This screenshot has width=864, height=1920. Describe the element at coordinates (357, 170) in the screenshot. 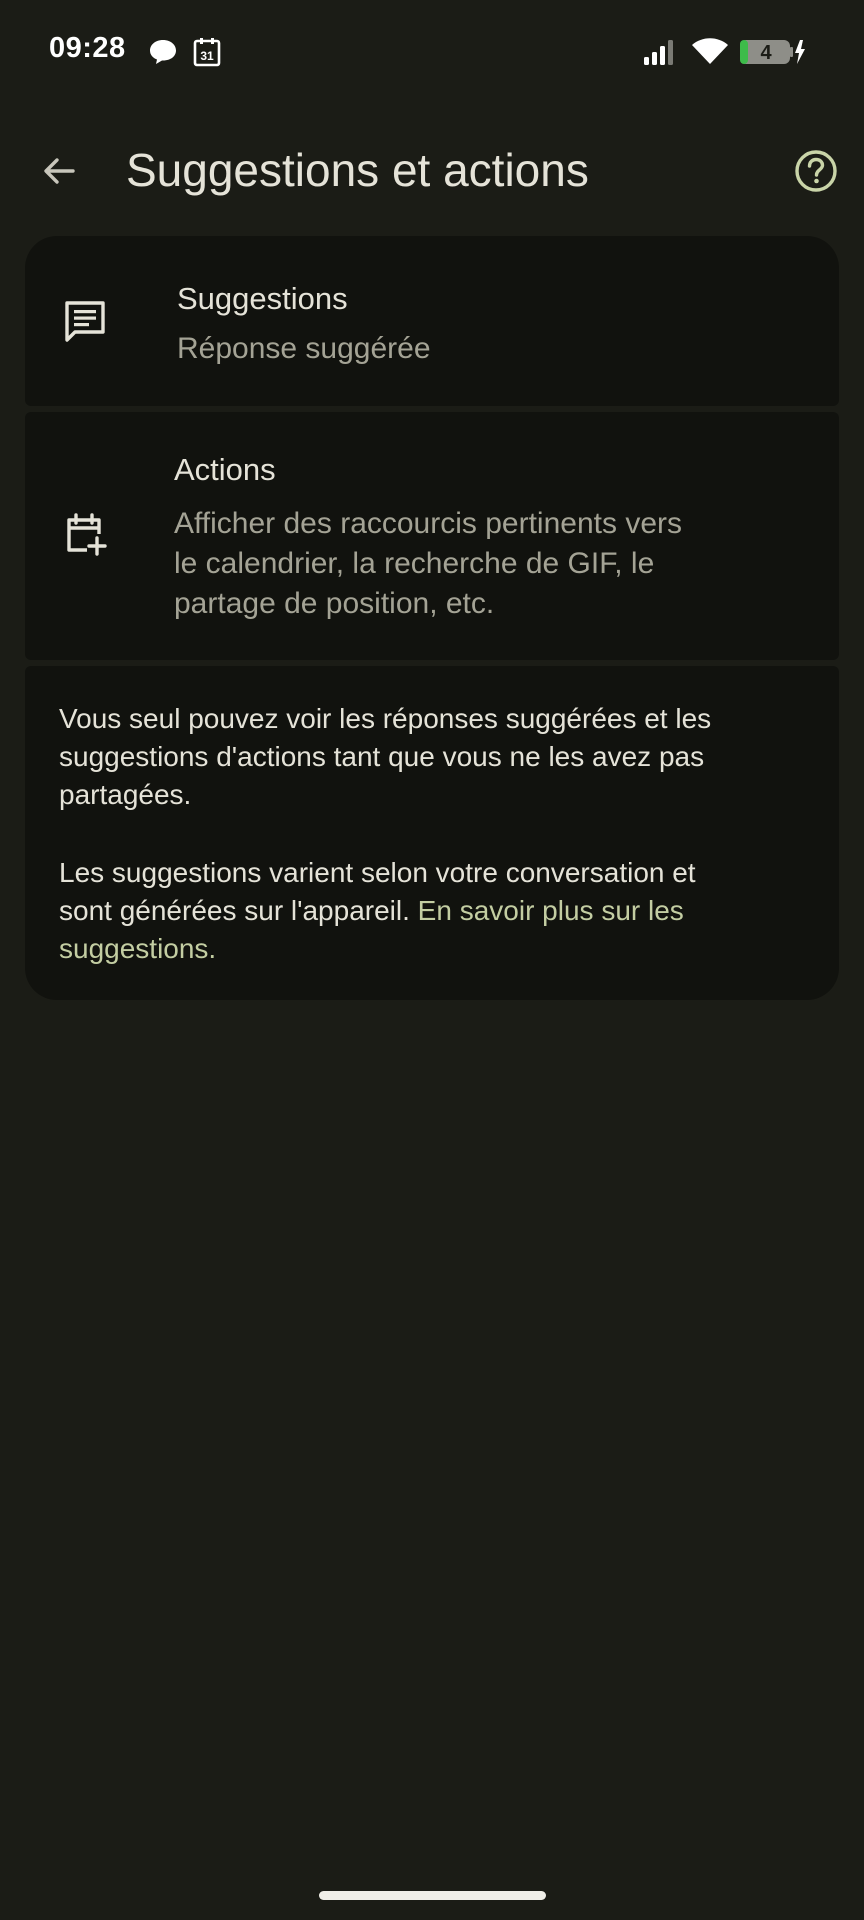

I see `page-title: Suggestions et actions` at that location.